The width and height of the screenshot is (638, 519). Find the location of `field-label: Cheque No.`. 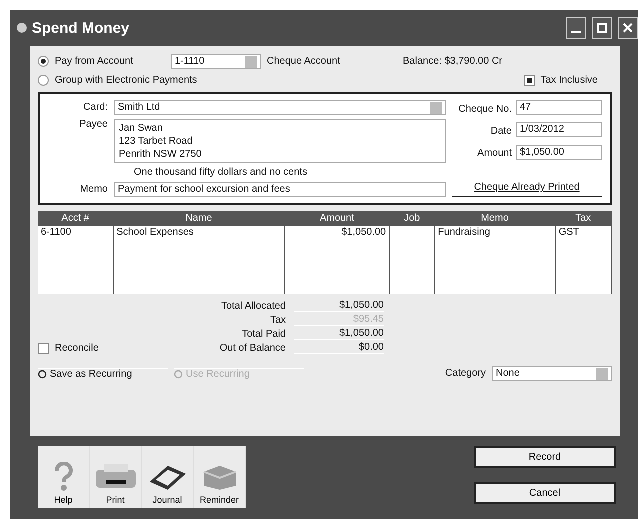

field-label: Cheque No. is located at coordinates (485, 109).